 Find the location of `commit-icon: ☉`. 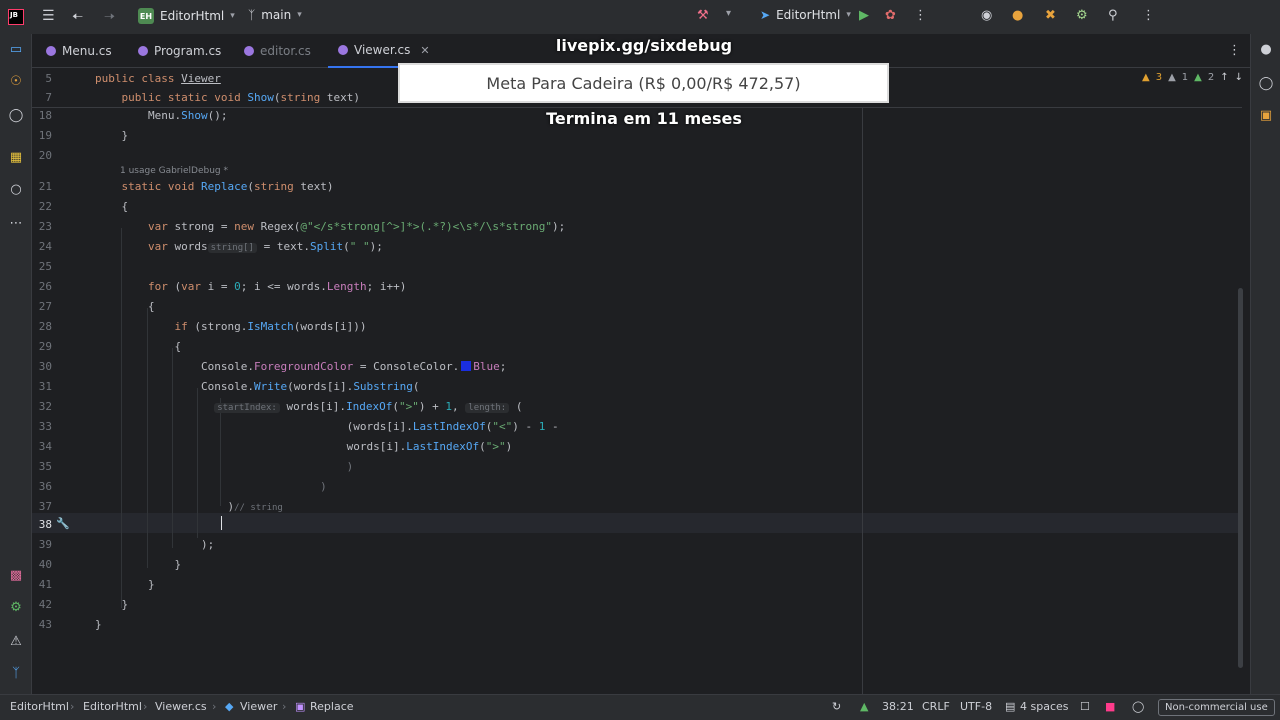

commit-icon: ☉ is located at coordinates (16, 81).